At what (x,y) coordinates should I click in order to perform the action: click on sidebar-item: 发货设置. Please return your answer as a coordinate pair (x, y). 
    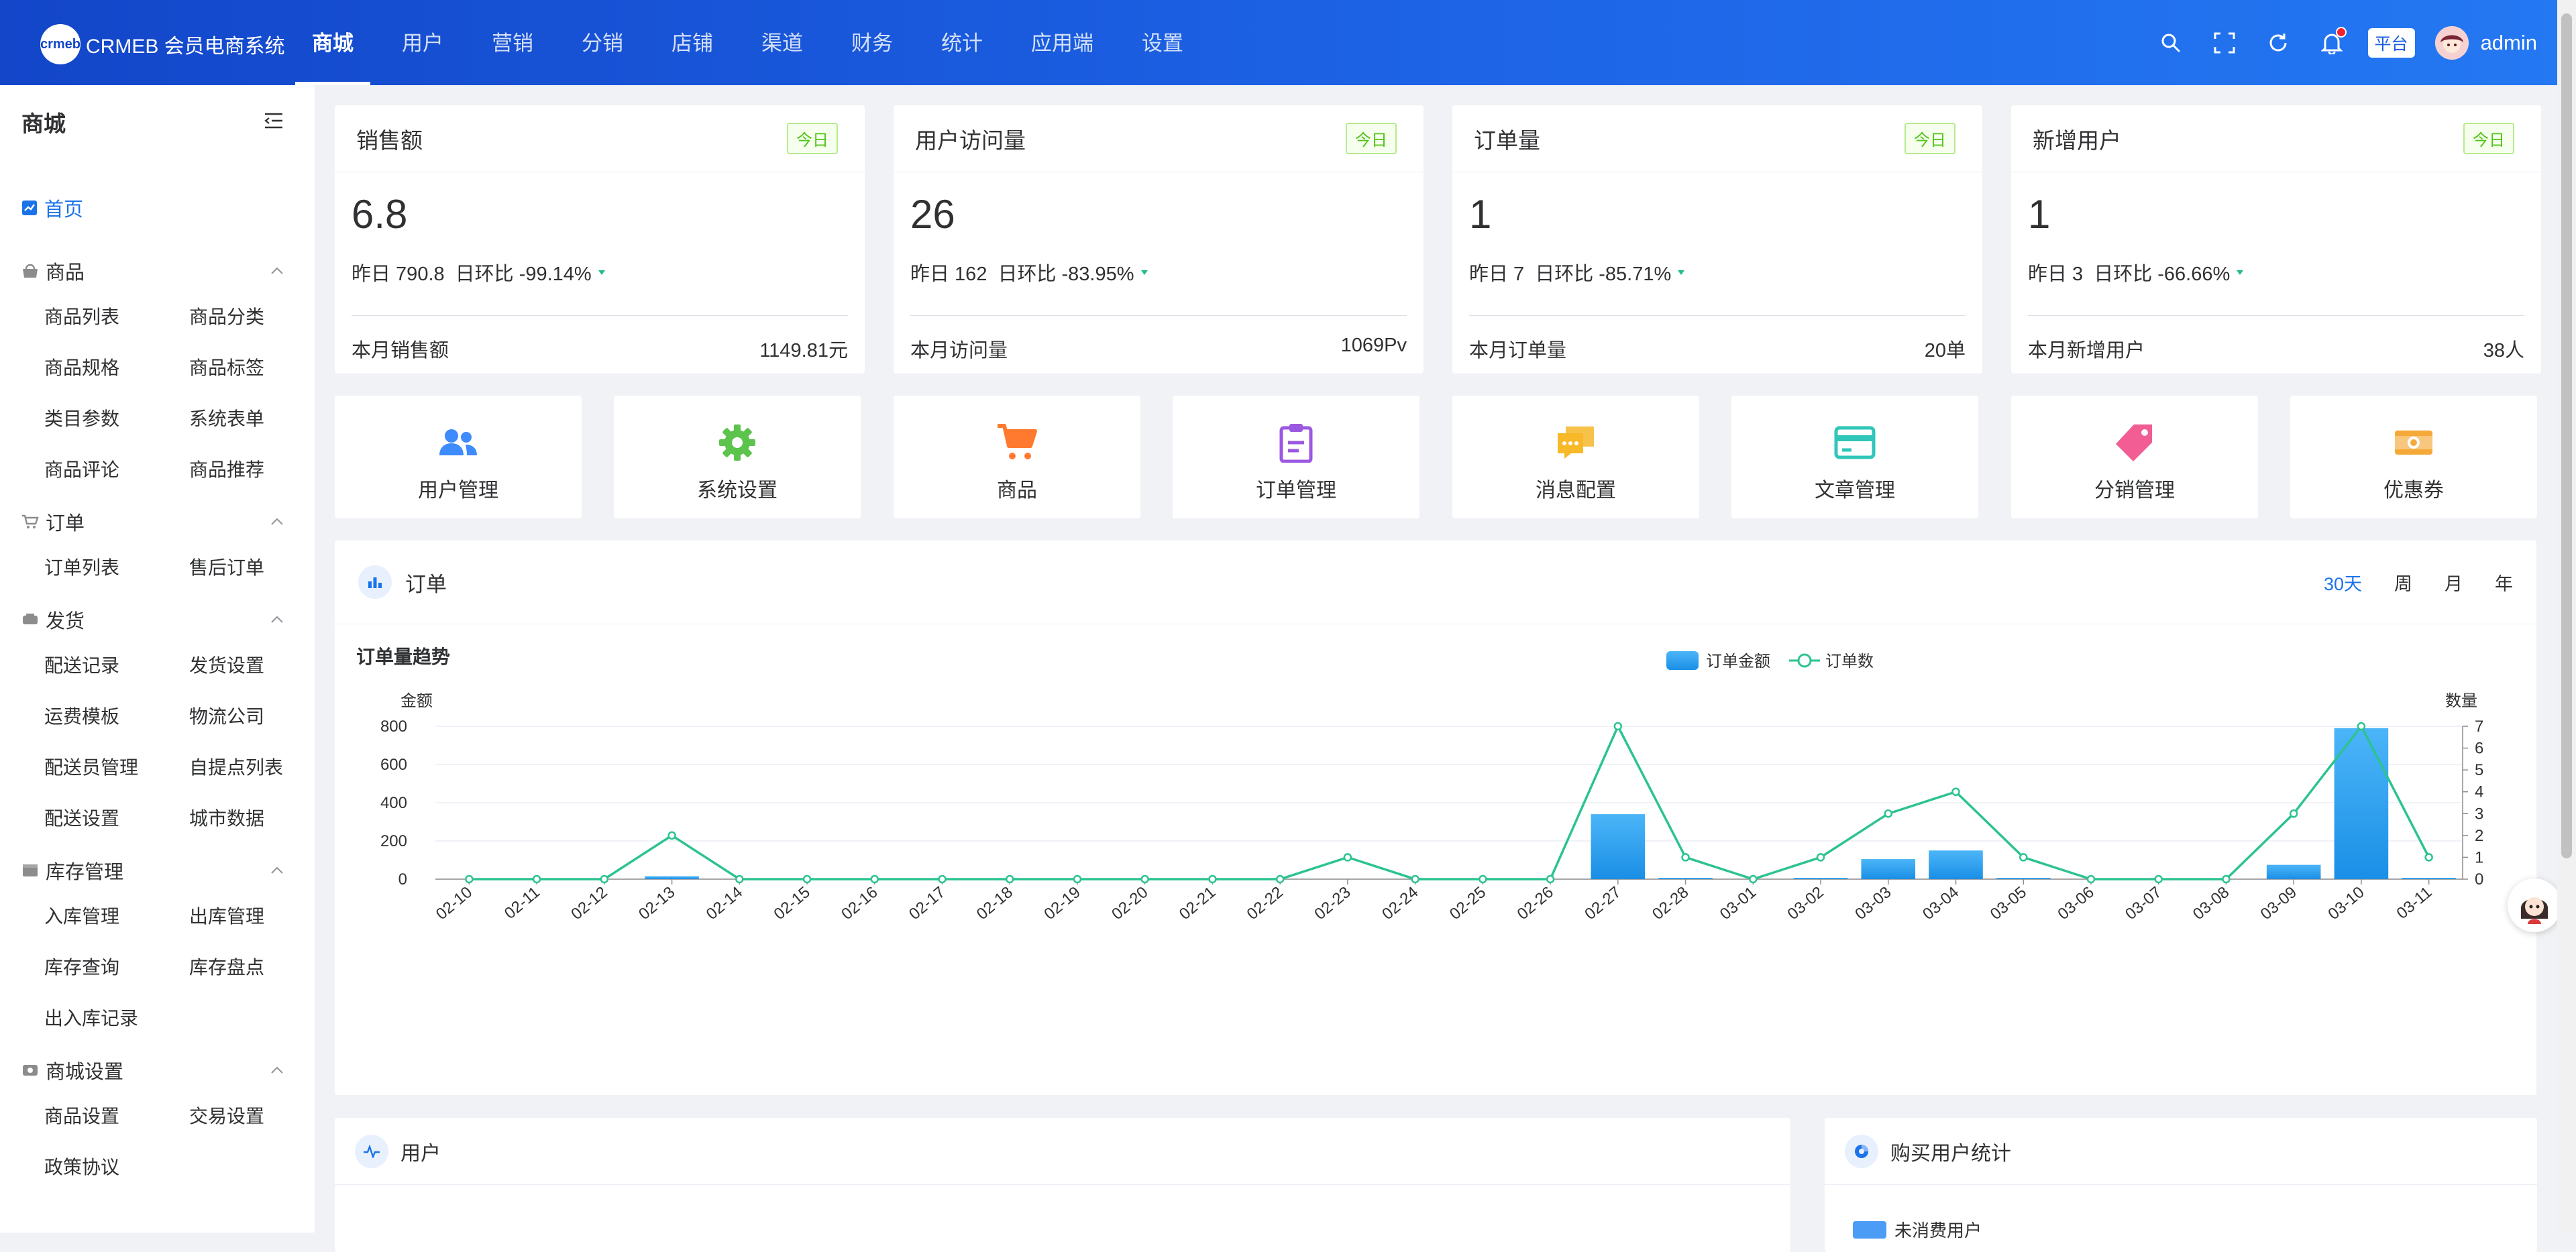
    Looking at the image, I should click on (252, 665).